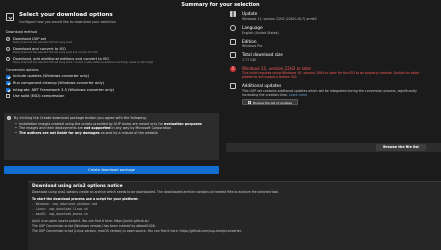 The image size is (441, 250). What do you see at coordinates (22, 70) in the screenshot?
I see `conversion-options-label: Conversion options` at bounding box center [22, 70].